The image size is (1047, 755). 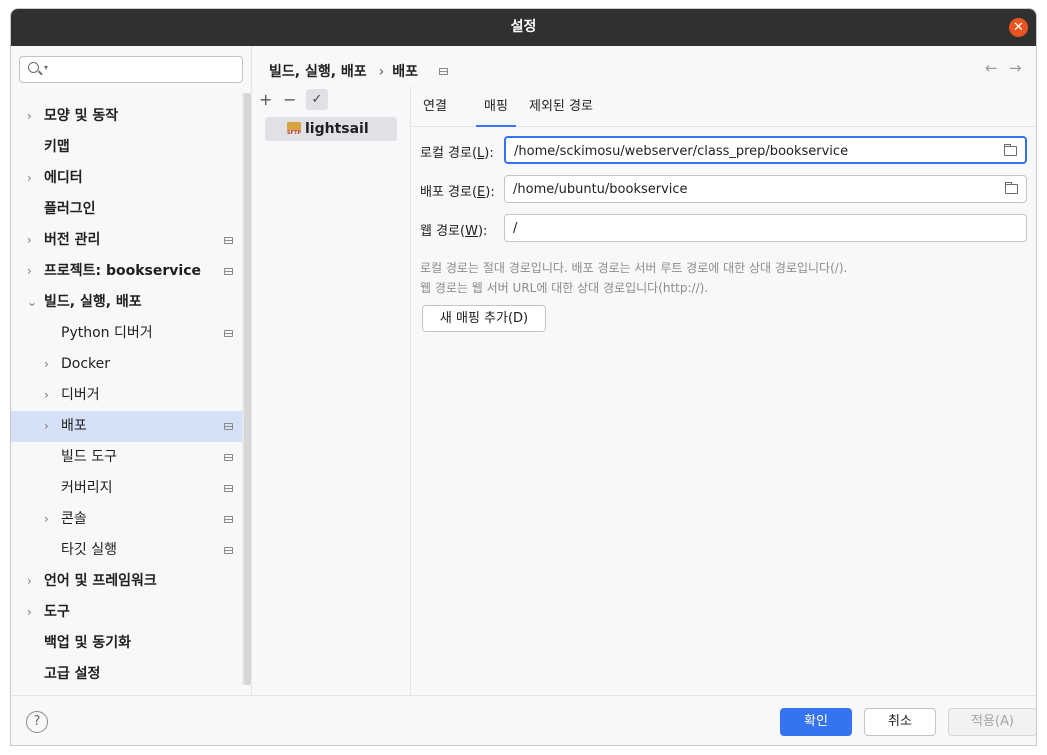 What do you see at coordinates (126, 674) in the screenshot?
I see `sidebar-item-advanced: 고급 설정` at bounding box center [126, 674].